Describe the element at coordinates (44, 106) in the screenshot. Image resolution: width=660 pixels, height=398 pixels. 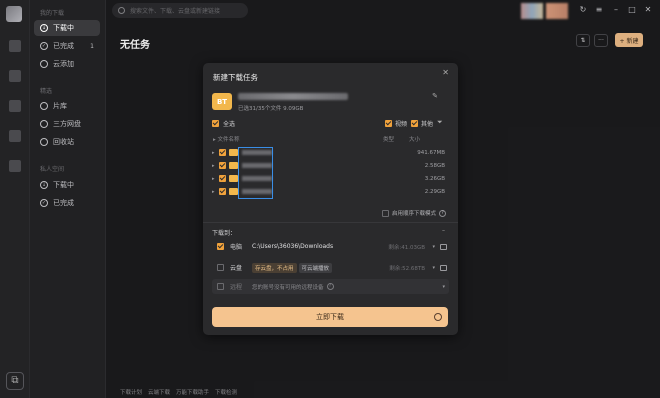
I see `film-icon` at that location.